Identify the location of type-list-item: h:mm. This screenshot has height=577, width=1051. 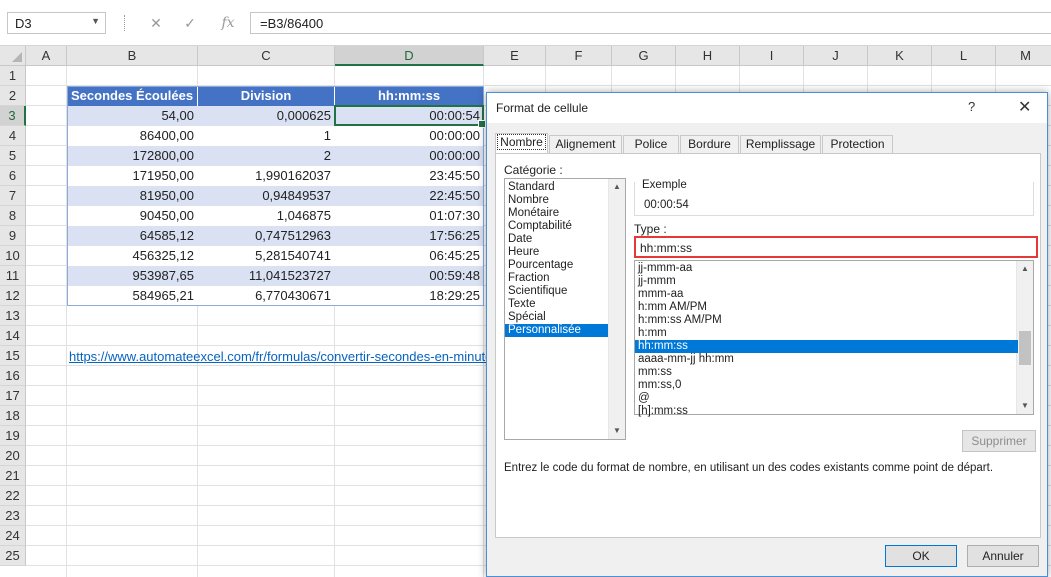
(826, 333).